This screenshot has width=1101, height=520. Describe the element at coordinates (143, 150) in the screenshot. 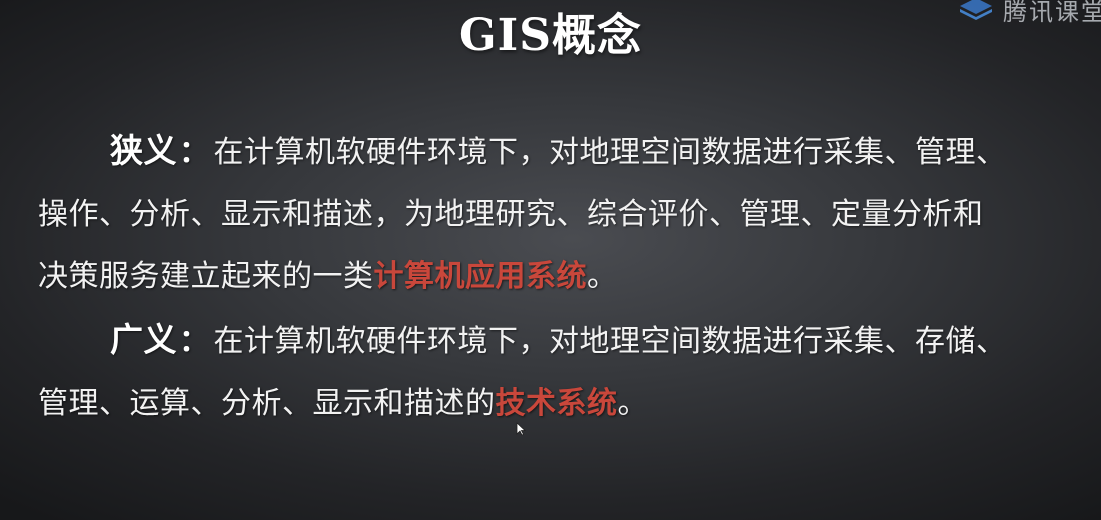

I see `narrow-term: 狭义` at that location.